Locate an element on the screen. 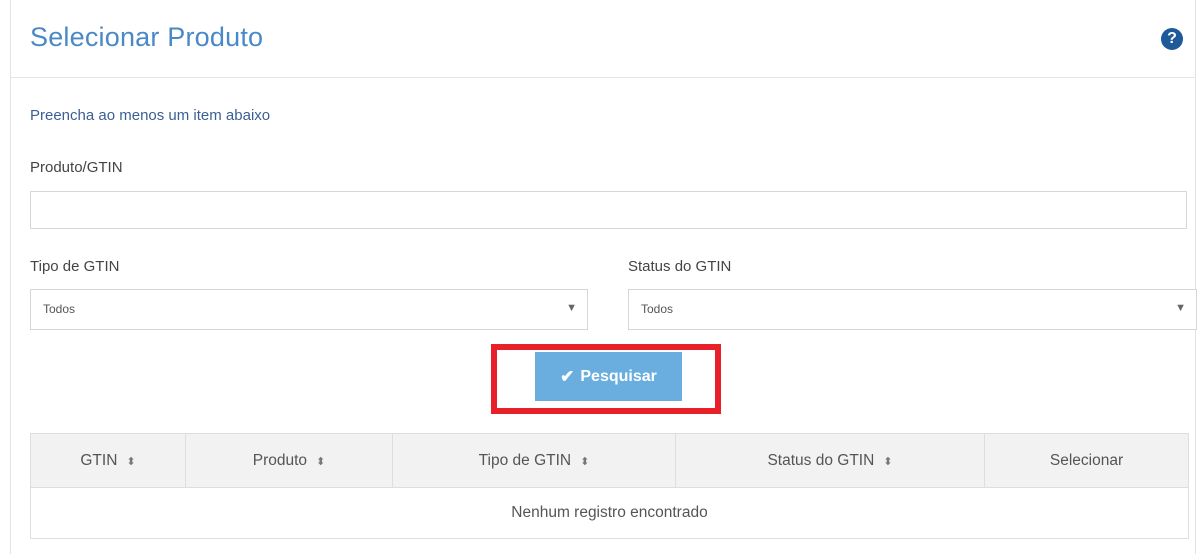  column-header-produto: Produto ⬍ is located at coordinates (289, 460).